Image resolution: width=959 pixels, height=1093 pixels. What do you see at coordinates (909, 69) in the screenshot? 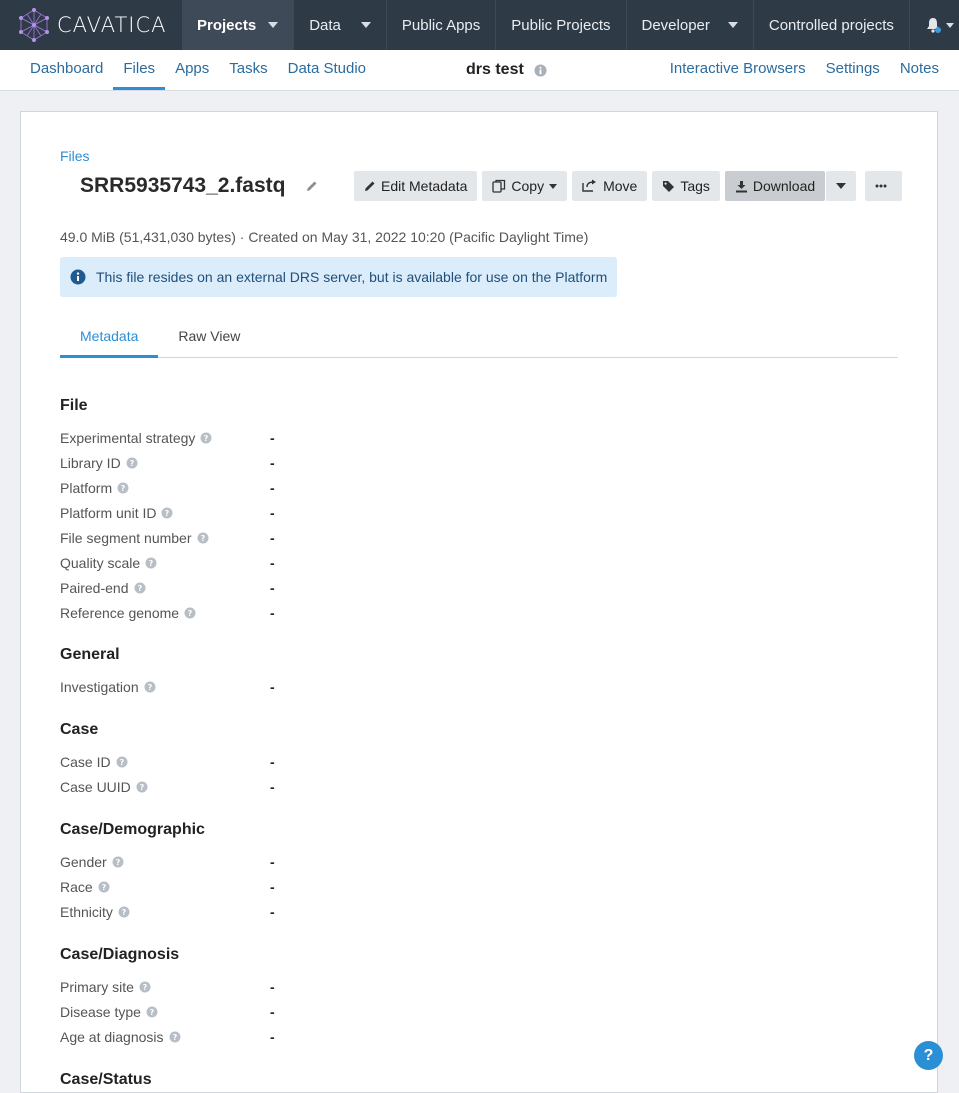
I see `tab-notes: Notes` at bounding box center [909, 69].